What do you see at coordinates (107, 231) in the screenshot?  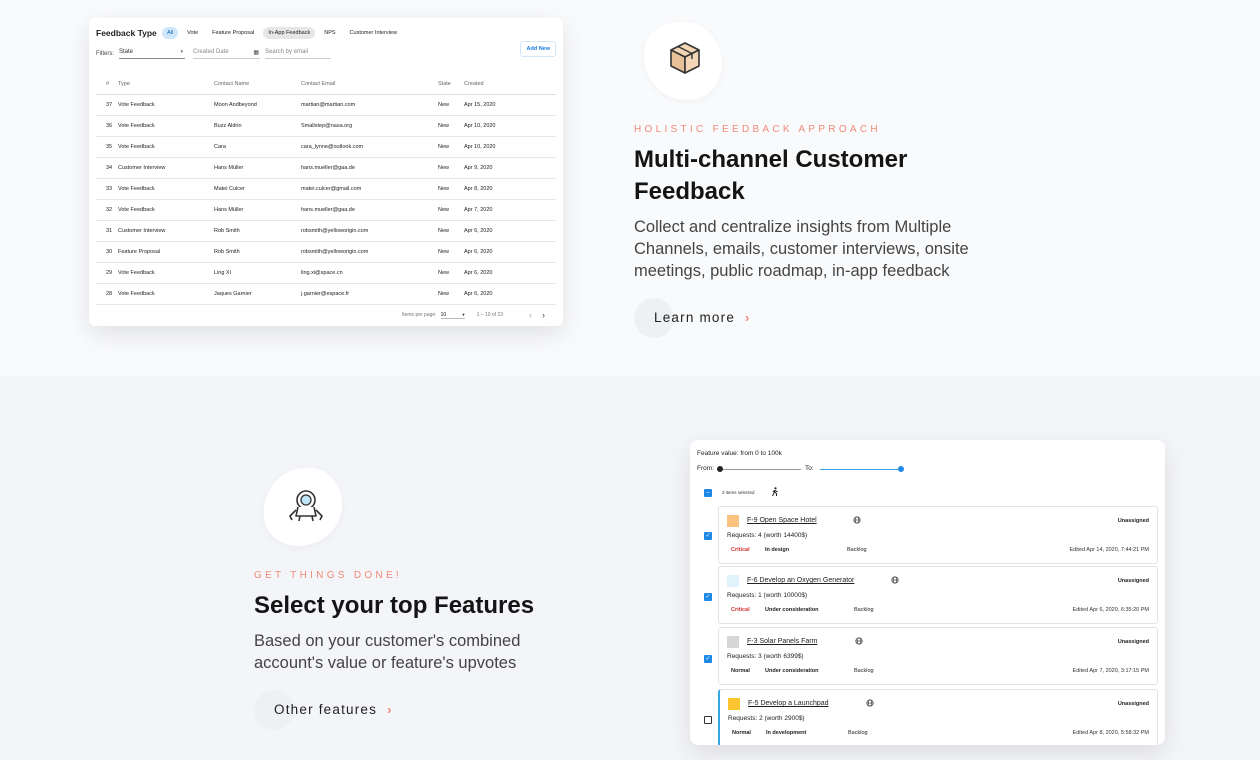 I see `table-cell: 31` at bounding box center [107, 231].